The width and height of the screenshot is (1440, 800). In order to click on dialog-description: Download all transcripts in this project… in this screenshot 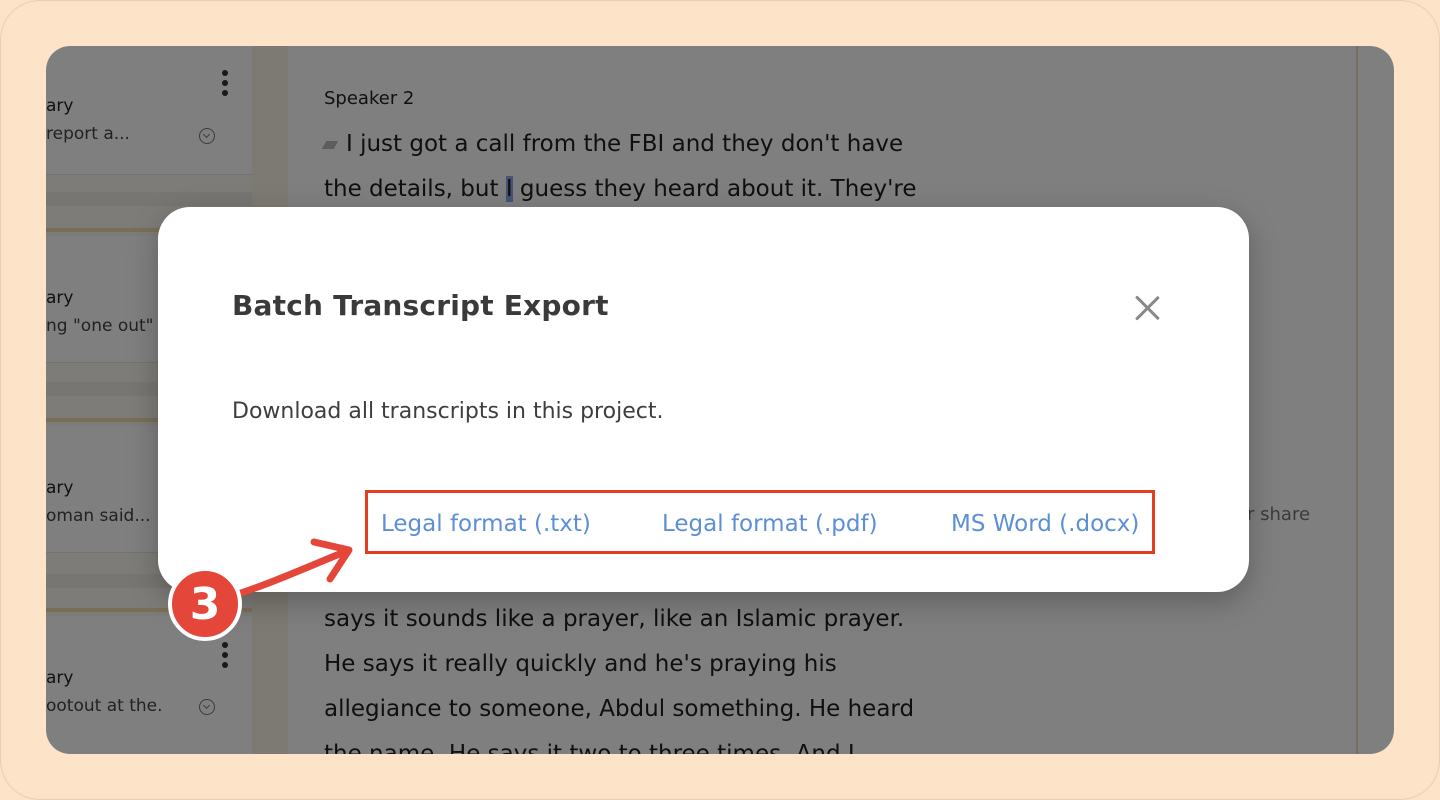, I will do `click(448, 411)`.